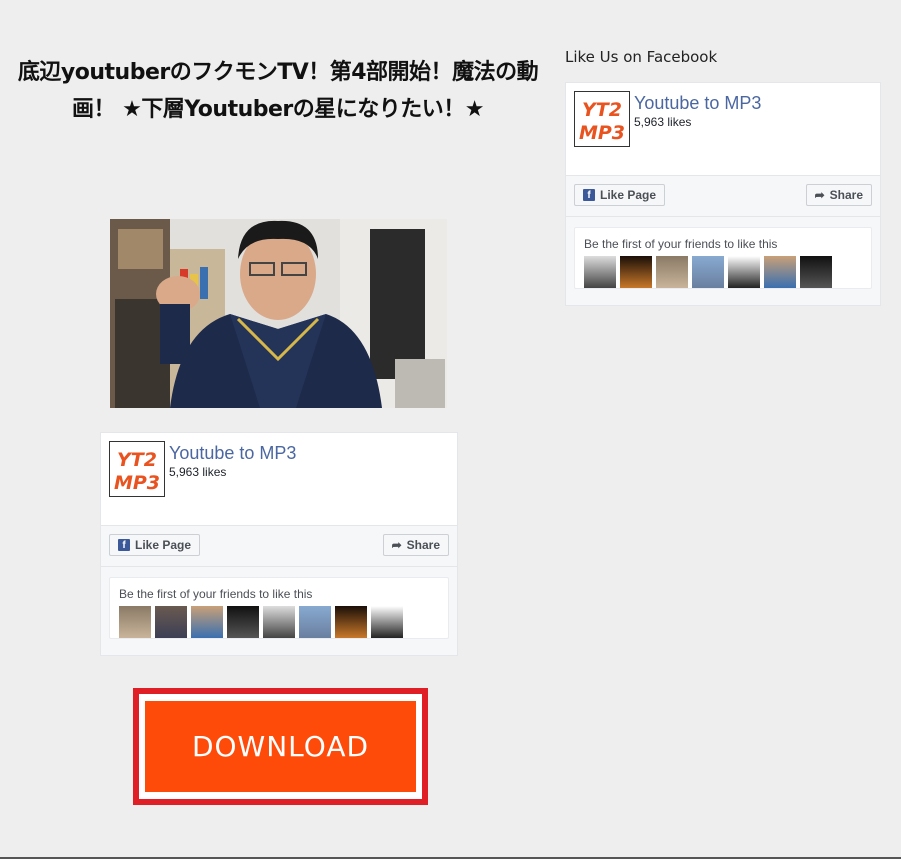 The image size is (901, 859). What do you see at coordinates (641, 57) in the screenshot?
I see `sidebar-heading: Like Us on Facebook` at bounding box center [641, 57].